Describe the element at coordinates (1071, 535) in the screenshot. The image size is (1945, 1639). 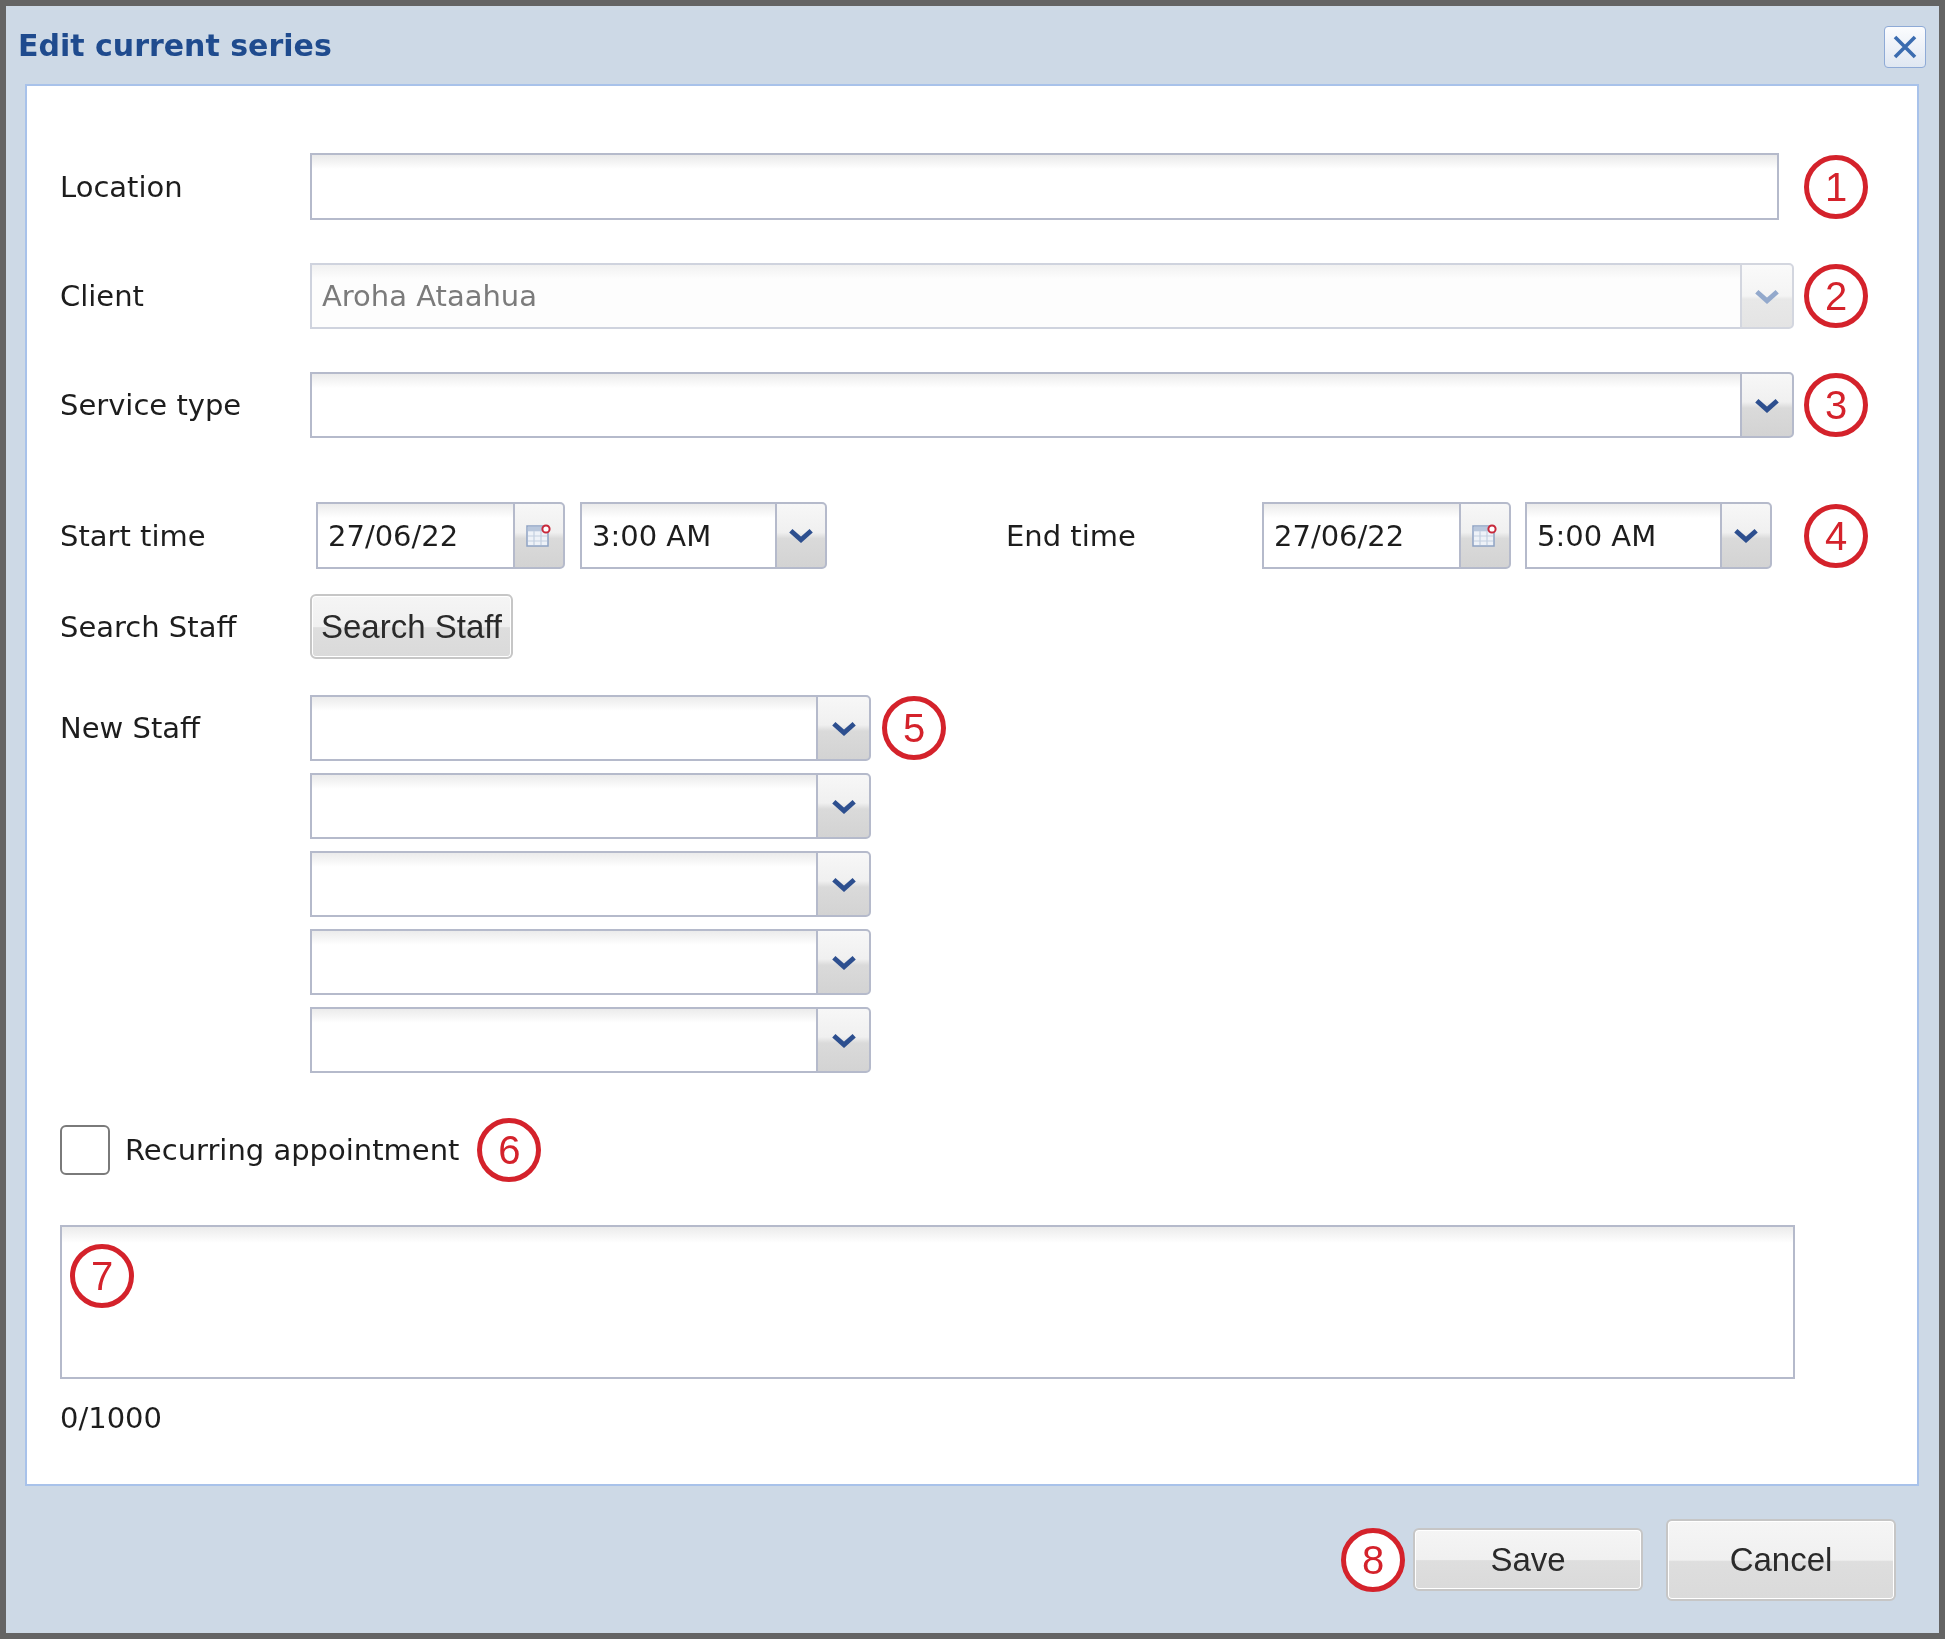
I see `field-label: End time` at that location.